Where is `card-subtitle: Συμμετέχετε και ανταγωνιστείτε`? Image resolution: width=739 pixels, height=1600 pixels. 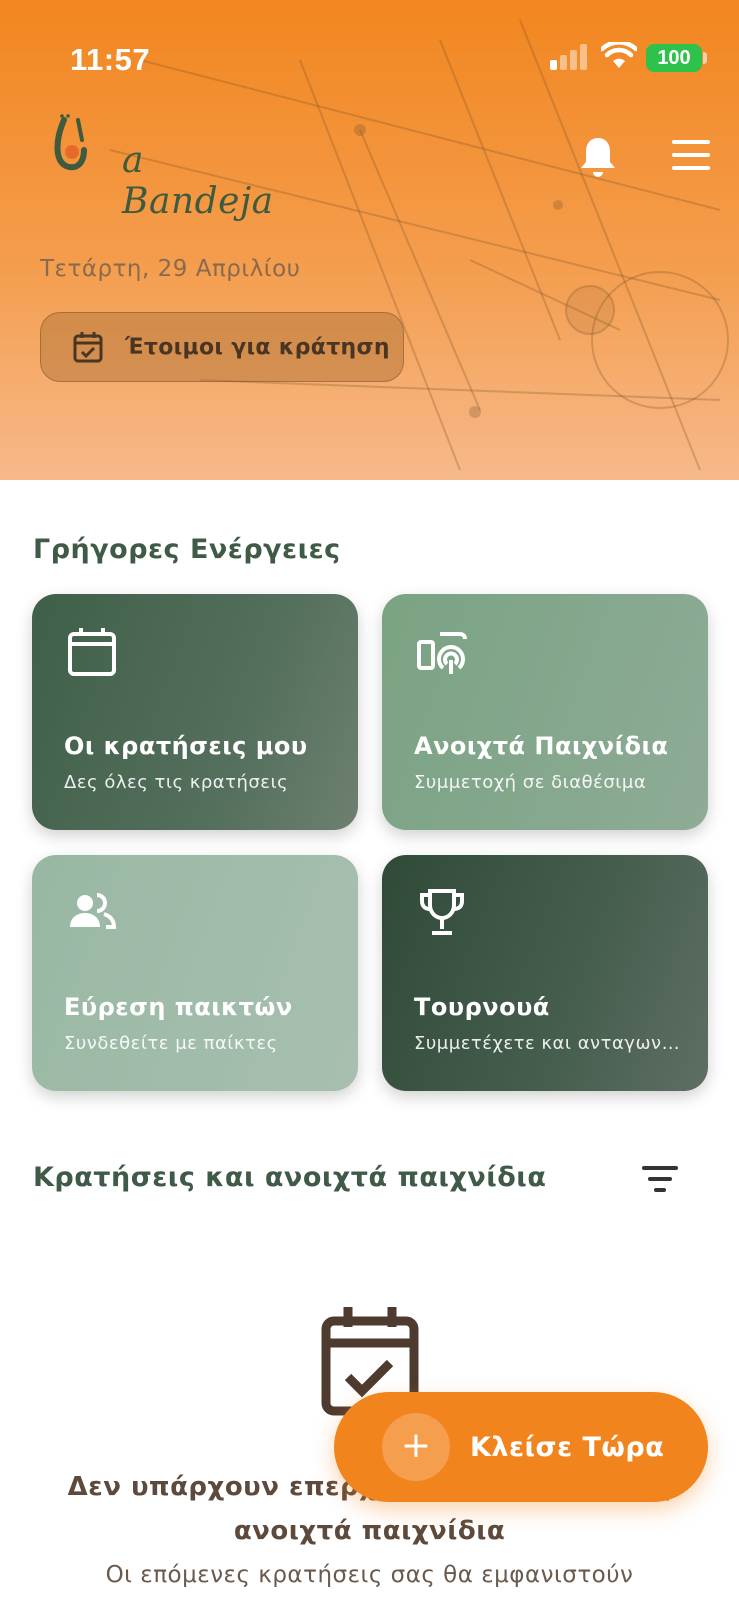 card-subtitle: Συμμετέχετε και ανταγωνιστείτε is located at coordinates (549, 1043).